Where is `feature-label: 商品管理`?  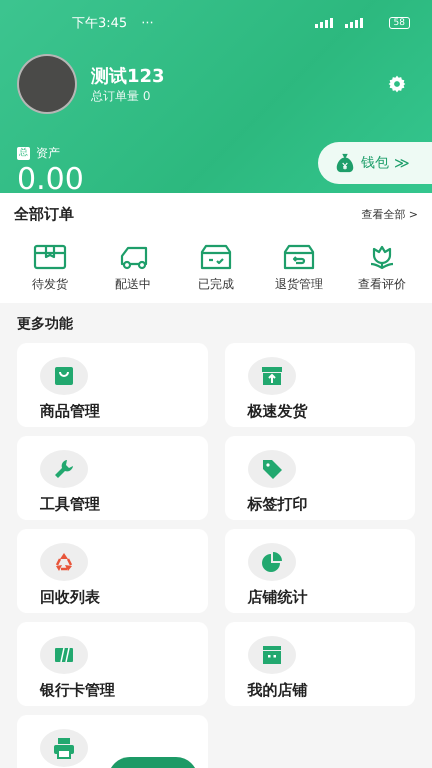
feature-label: 商品管理 is located at coordinates (70, 411).